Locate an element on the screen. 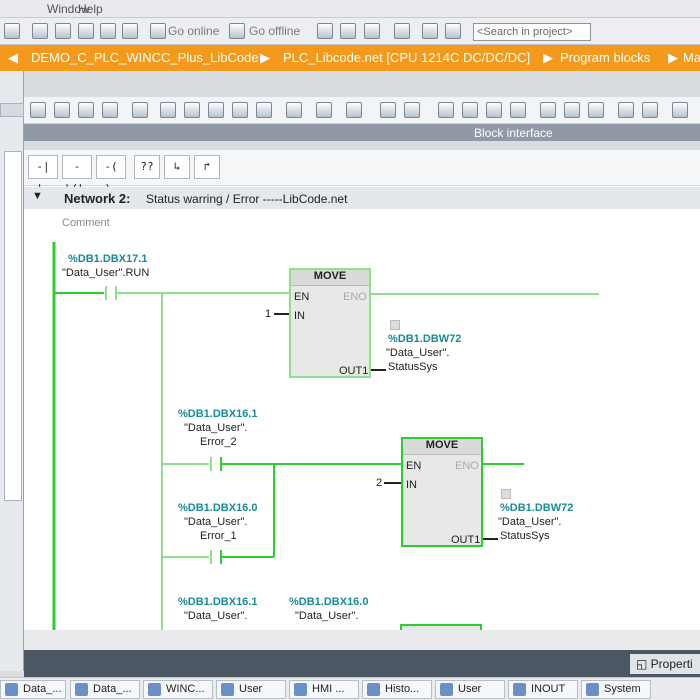 The height and width of the screenshot is (700, 700). properties-tab: ◱ Properti is located at coordinates (665, 664).